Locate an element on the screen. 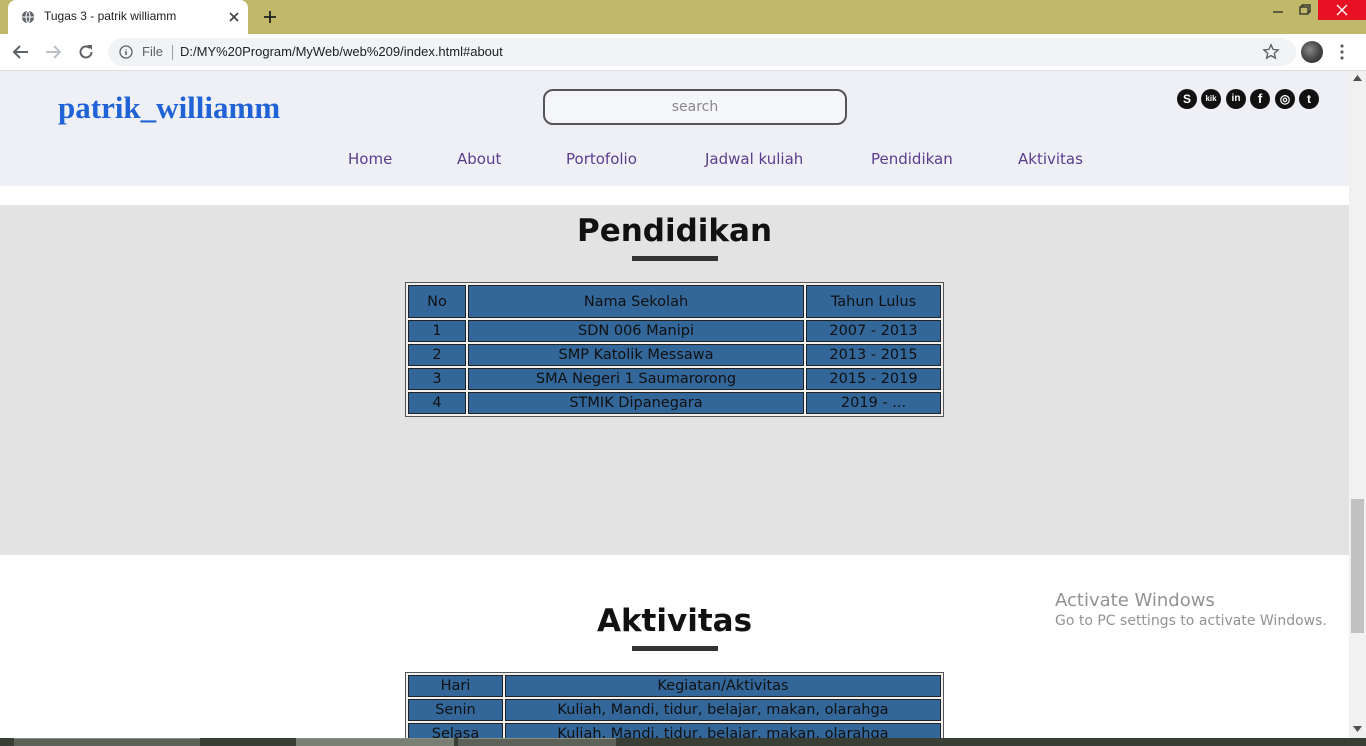  site-logo: patrik_williamm is located at coordinates (169, 108).